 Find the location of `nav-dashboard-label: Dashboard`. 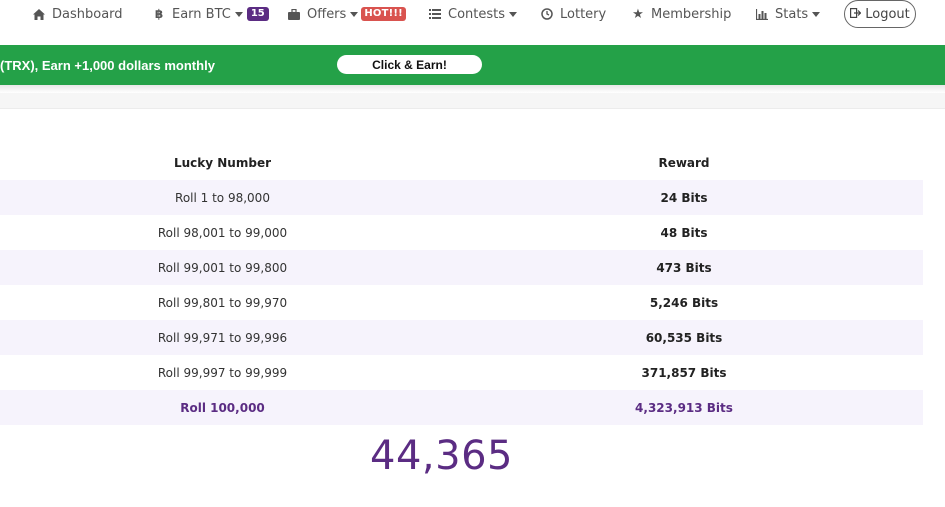

nav-dashboard-label: Dashboard is located at coordinates (87, 14).